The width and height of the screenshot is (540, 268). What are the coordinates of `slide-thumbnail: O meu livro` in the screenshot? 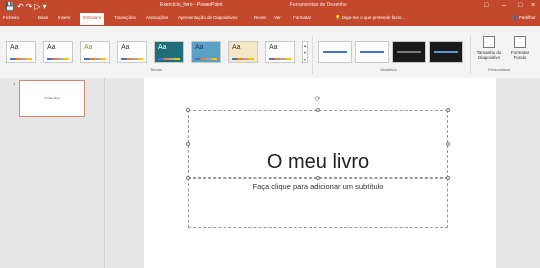 It's located at (52, 98).